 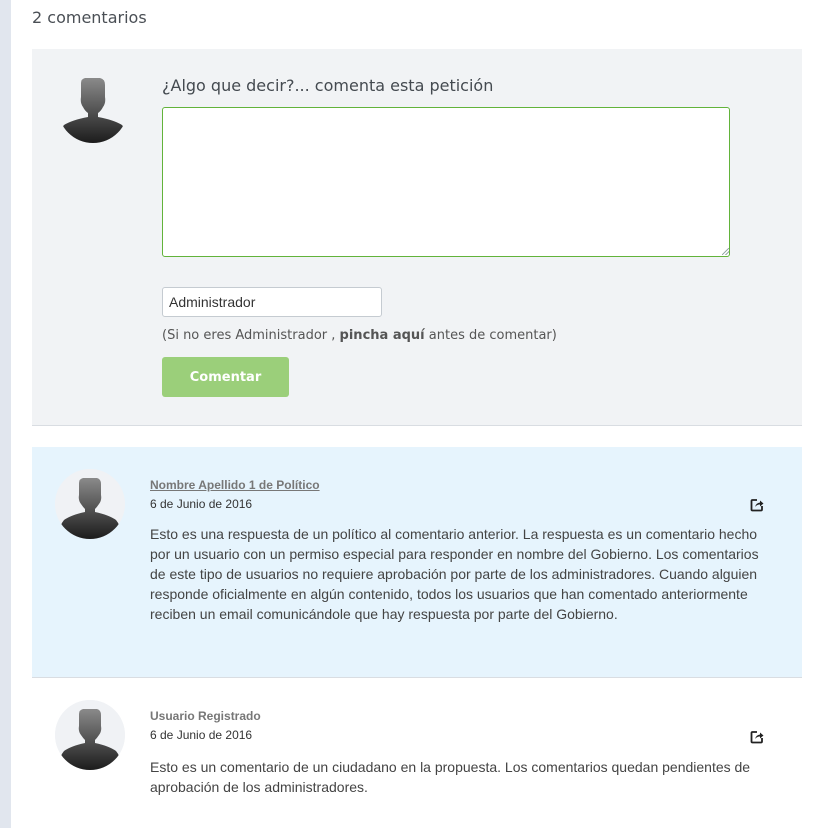 What do you see at coordinates (89, 17) in the screenshot?
I see `comments-count: 2 comentarios` at bounding box center [89, 17].